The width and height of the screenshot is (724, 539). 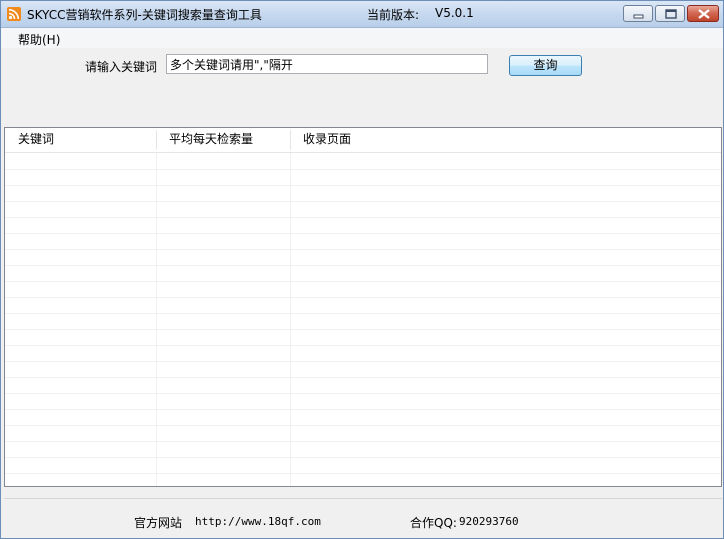 What do you see at coordinates (144, 15) in the screenshot?
I see `window-title: SKYCC营销软件系列-关键词搜索量查询工具` at bounding box center [144, 15].